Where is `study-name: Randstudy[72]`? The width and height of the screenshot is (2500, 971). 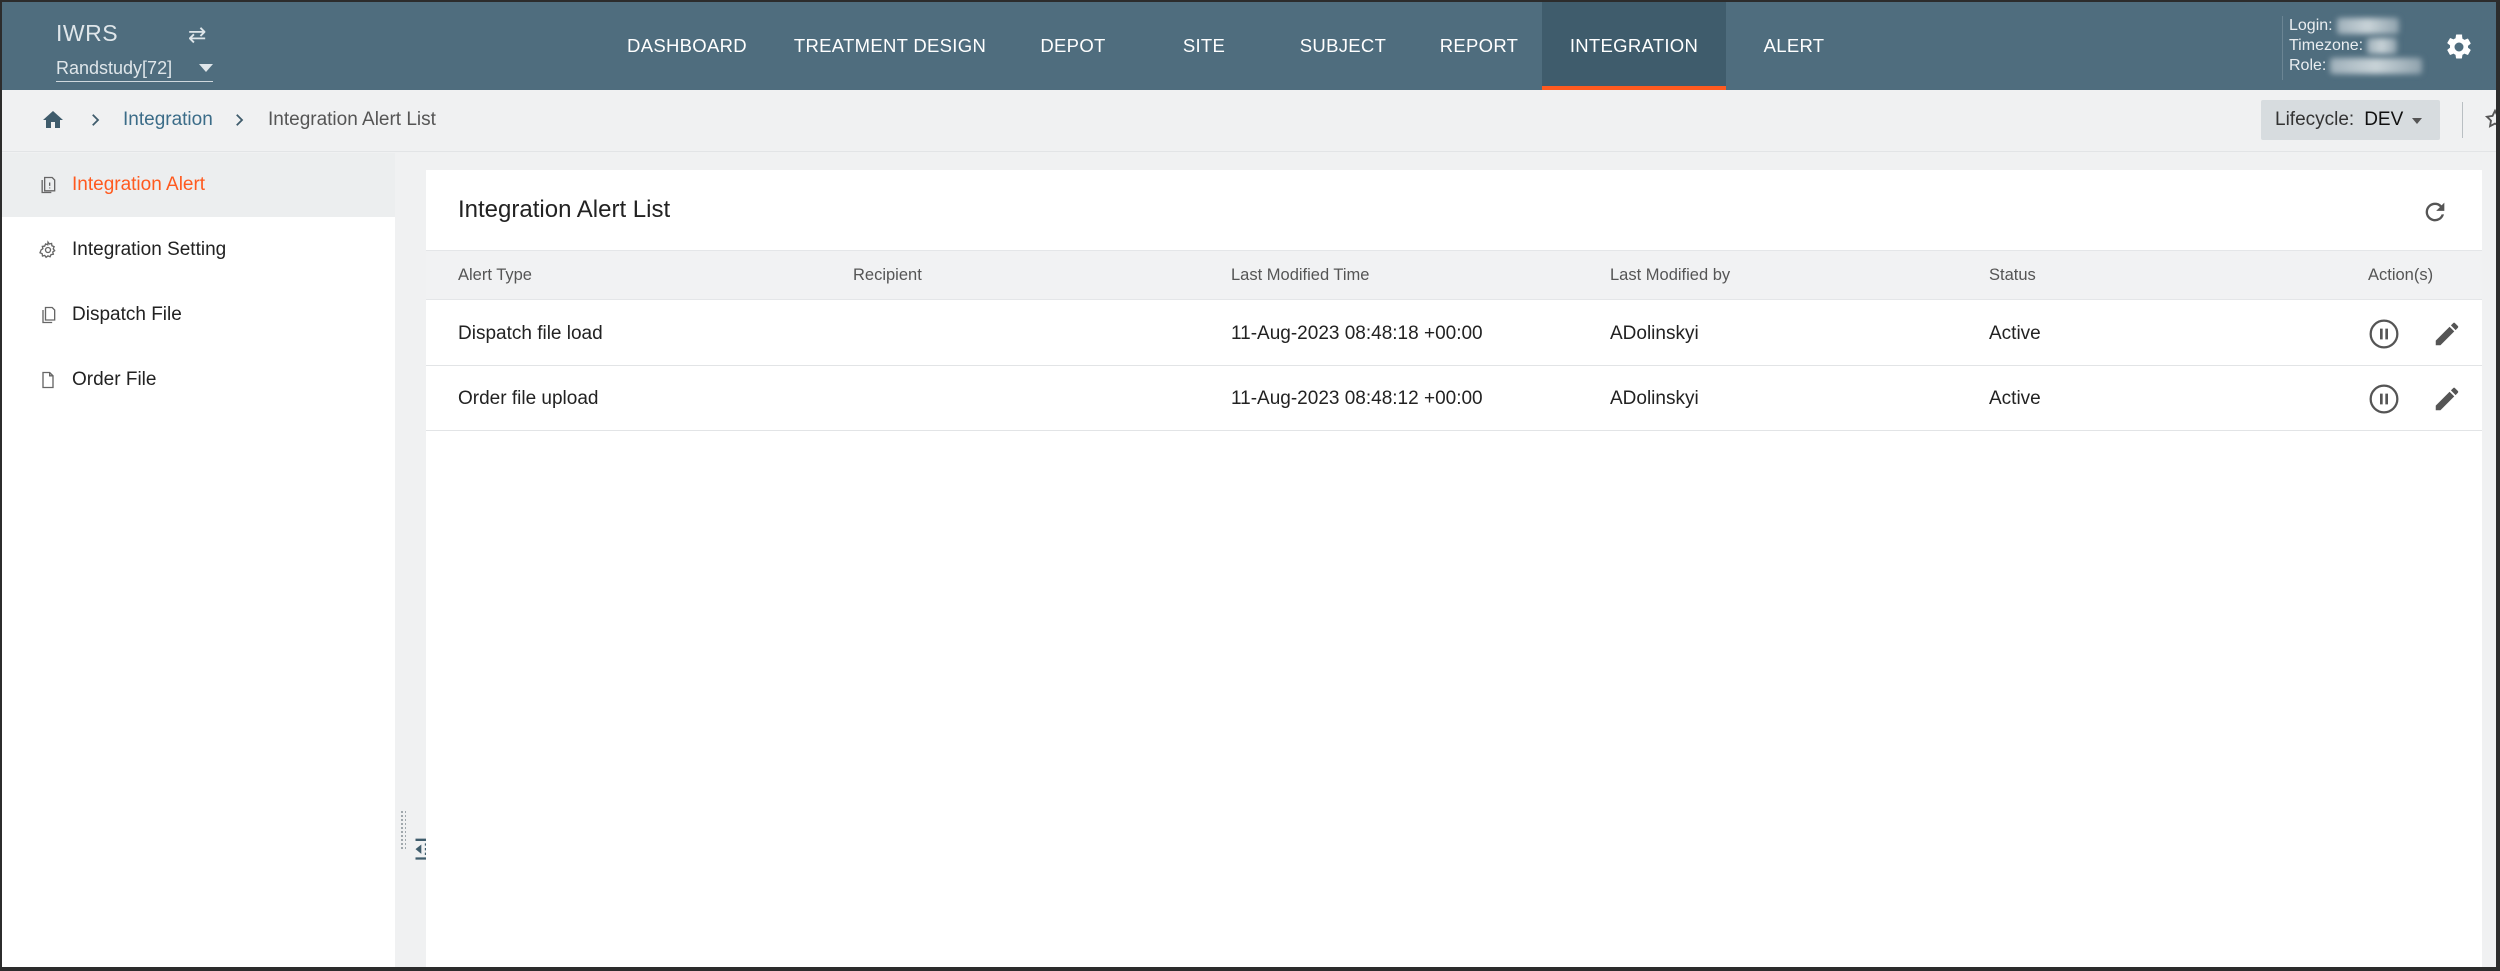
study-name: Randstudy[72] is located at coordinates (114, 68).